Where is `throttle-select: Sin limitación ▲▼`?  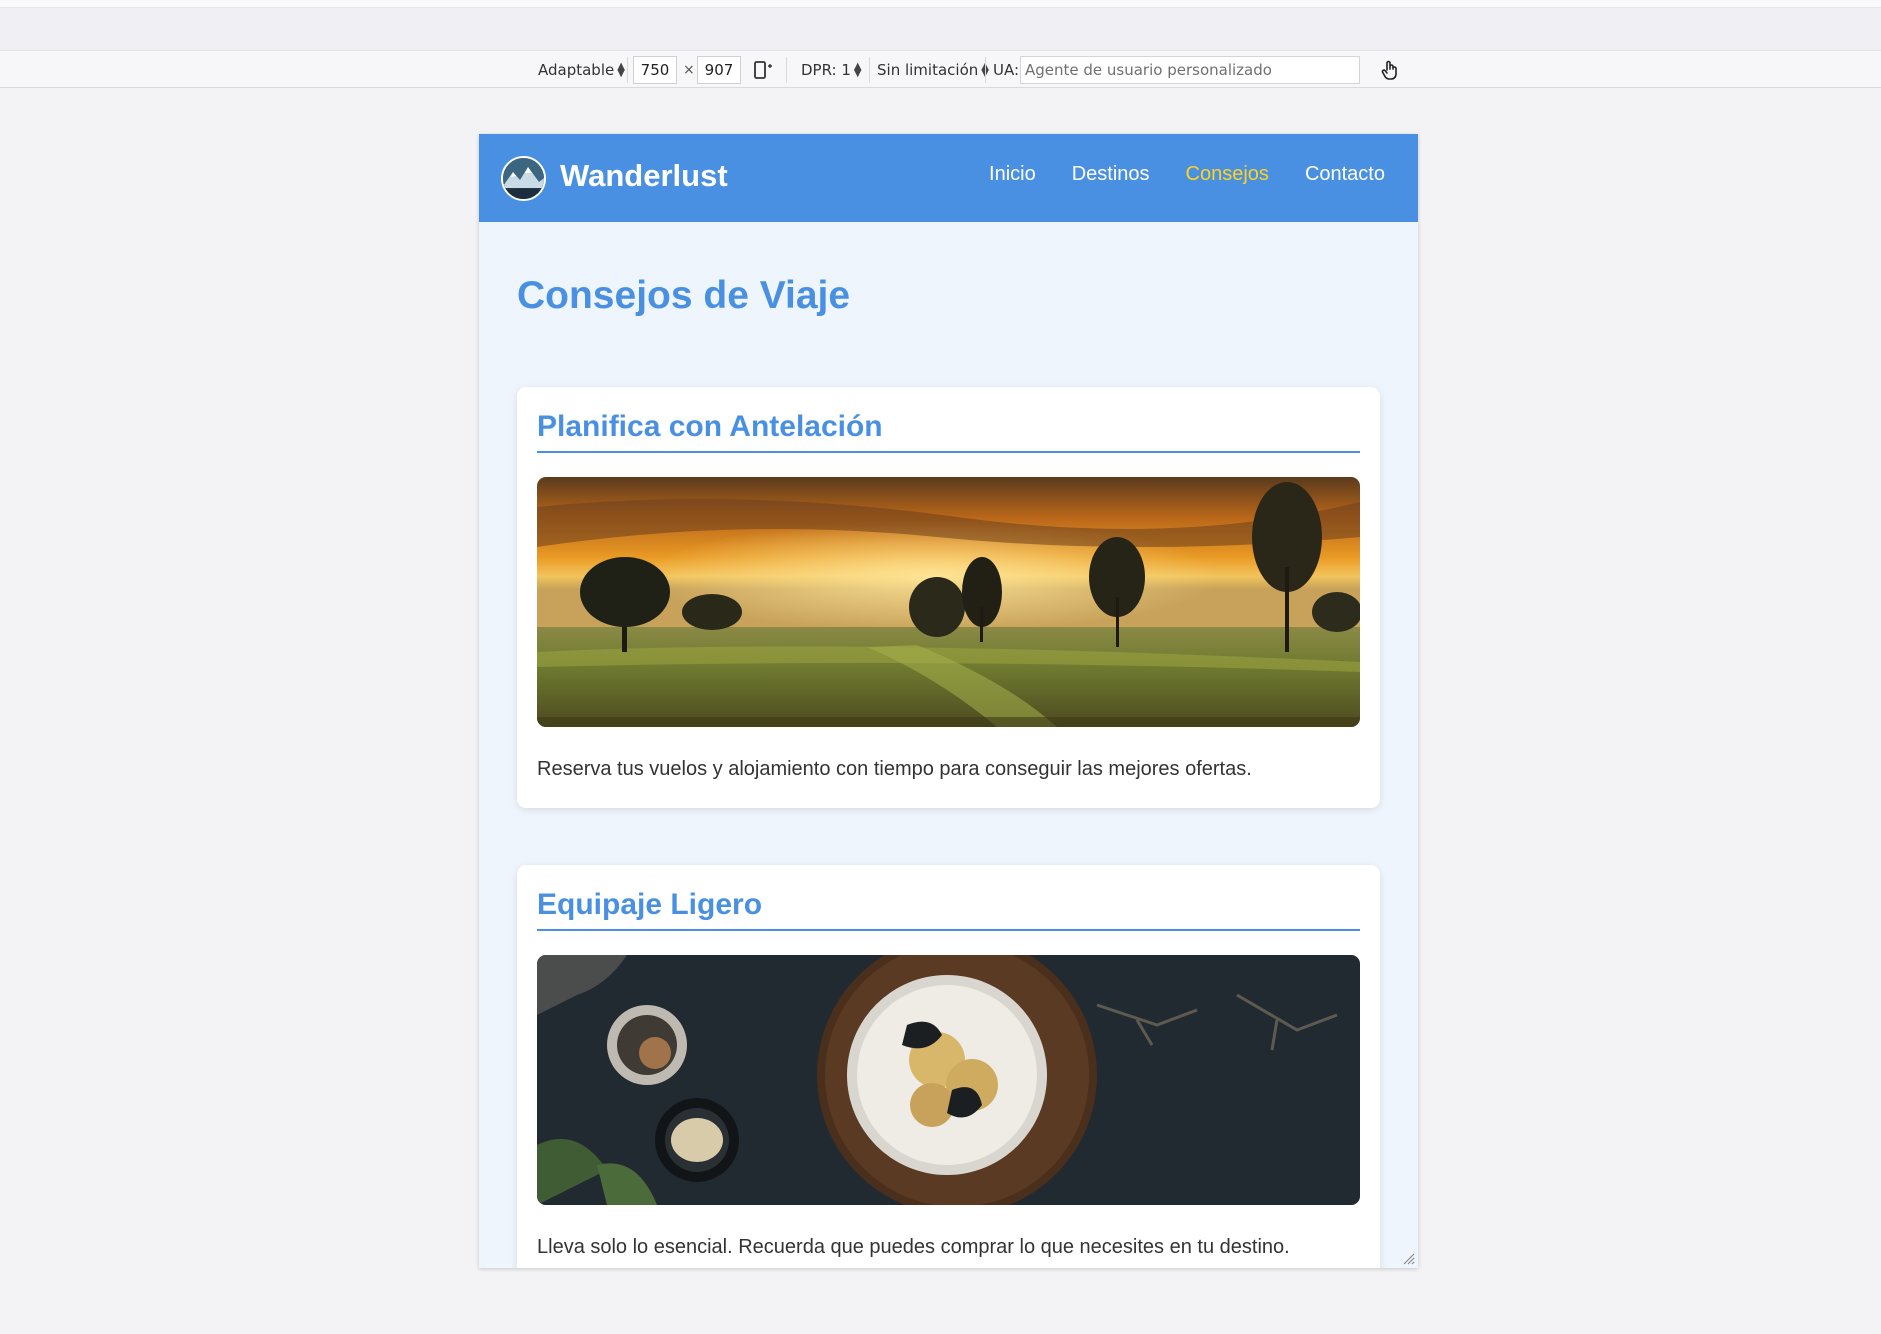 throttle-select: Sin limitación ▲▼ is located at coordinates (933, 69).